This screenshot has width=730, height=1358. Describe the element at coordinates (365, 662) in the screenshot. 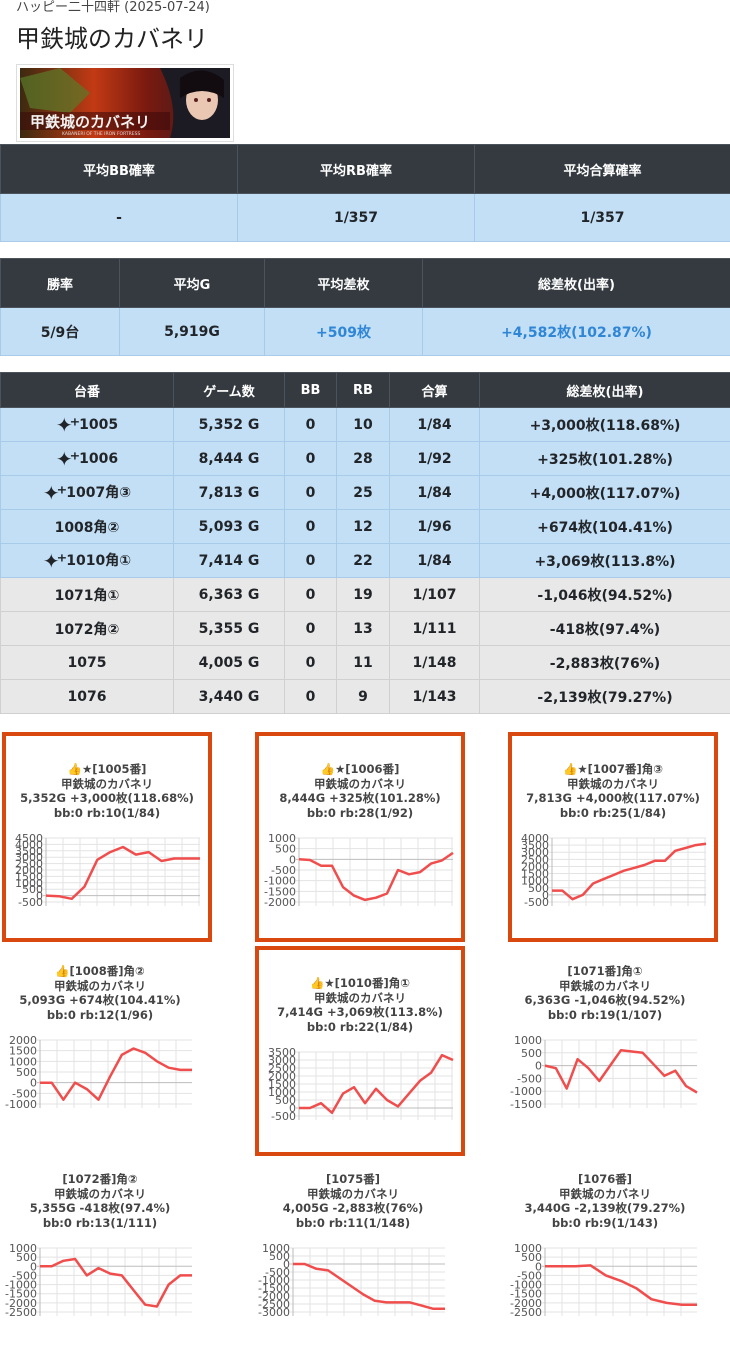

I see `table-row: 1075 4,005 G 0 11 1/148 -2,883枚(76%)` at that location.